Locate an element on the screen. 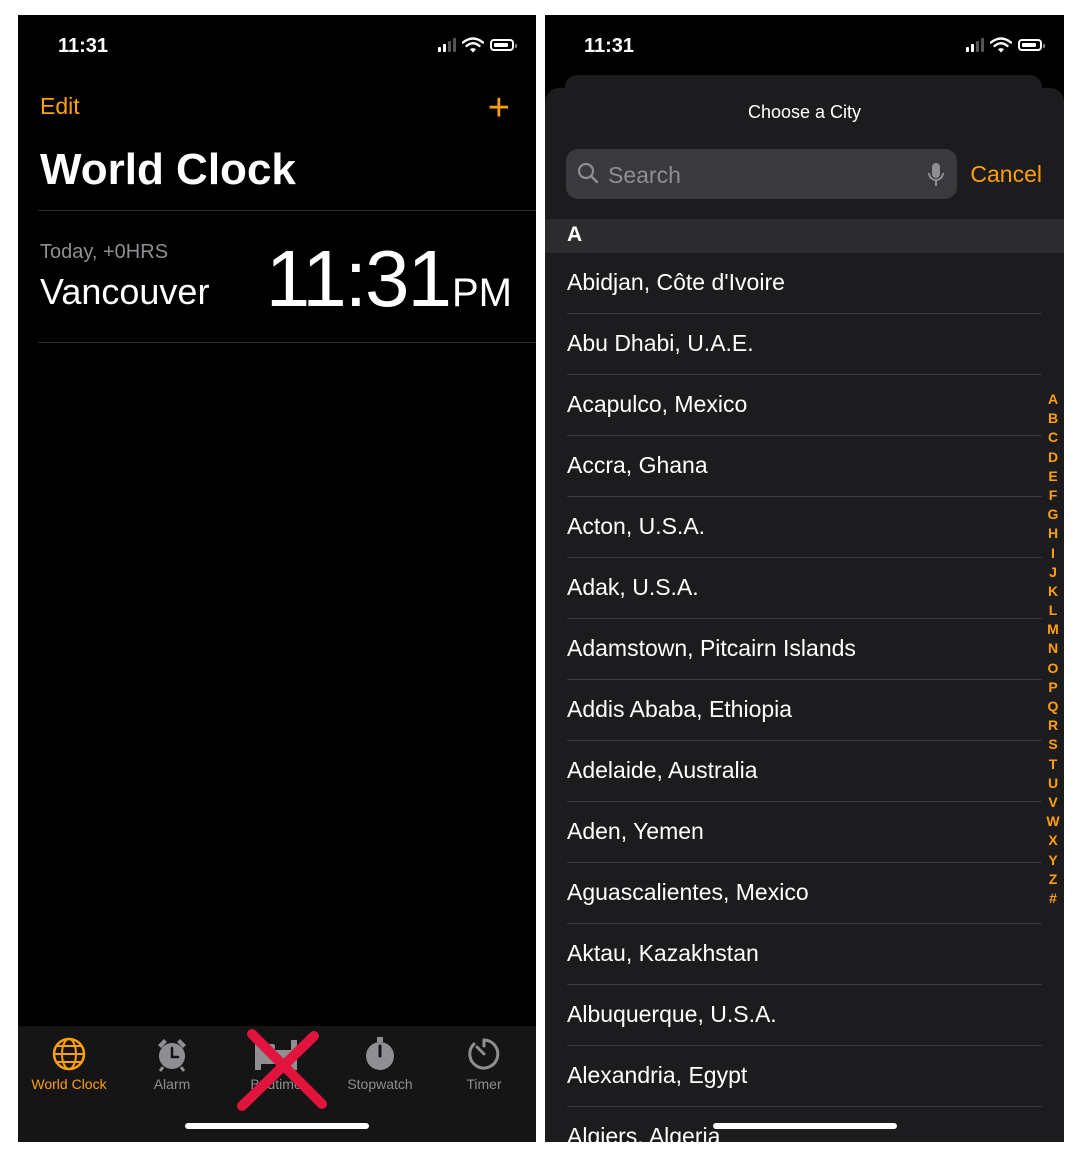  city-name: Alexandria, Egypt is located at coordinates (657, 1075).